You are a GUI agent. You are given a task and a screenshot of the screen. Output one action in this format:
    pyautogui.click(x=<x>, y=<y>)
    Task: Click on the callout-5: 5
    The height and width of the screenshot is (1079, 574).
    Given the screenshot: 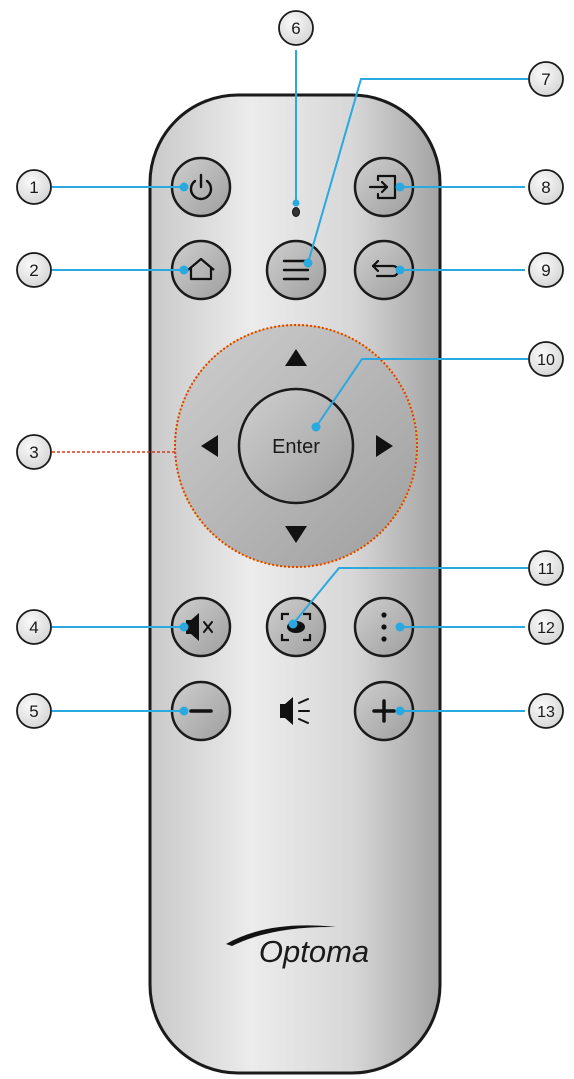 What is the action you would take?
    pyautogui.click(x=34, y=711)
    